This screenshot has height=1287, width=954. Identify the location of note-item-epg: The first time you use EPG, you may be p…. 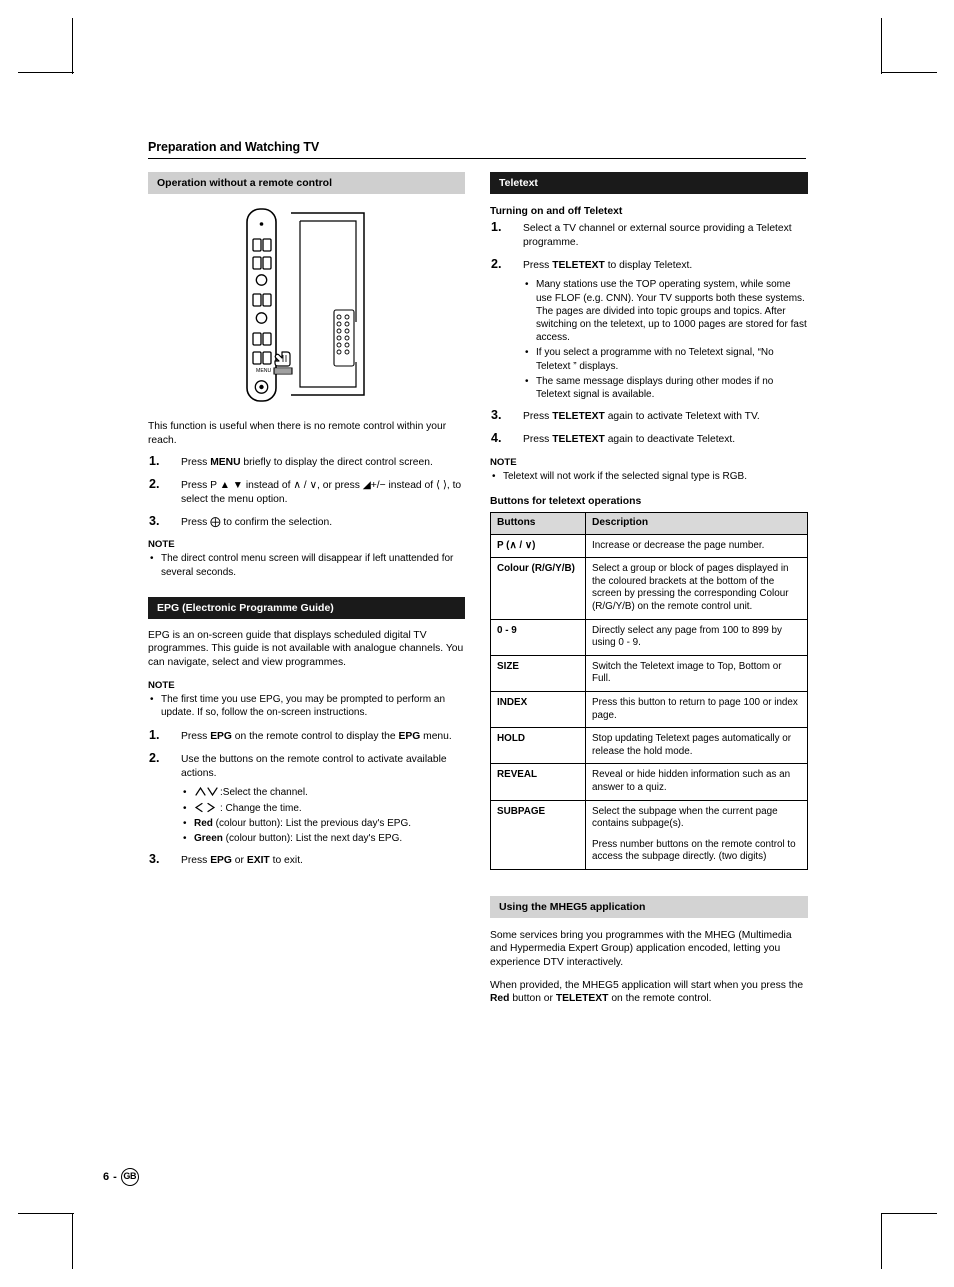
(306, 706).